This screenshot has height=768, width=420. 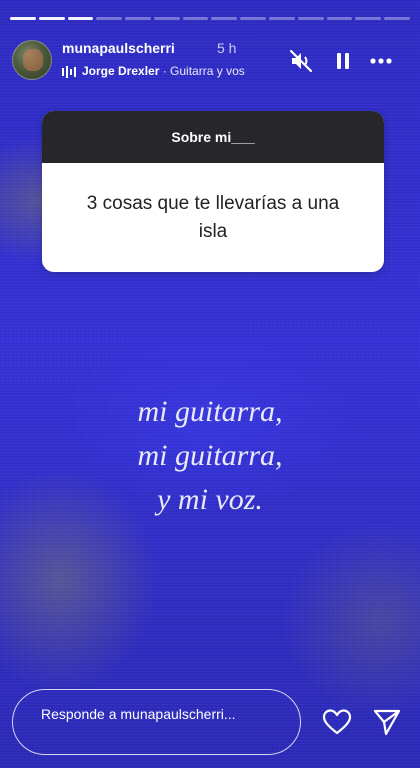 I want to click on speaker-muted-icon, so click(x=301, y=61).